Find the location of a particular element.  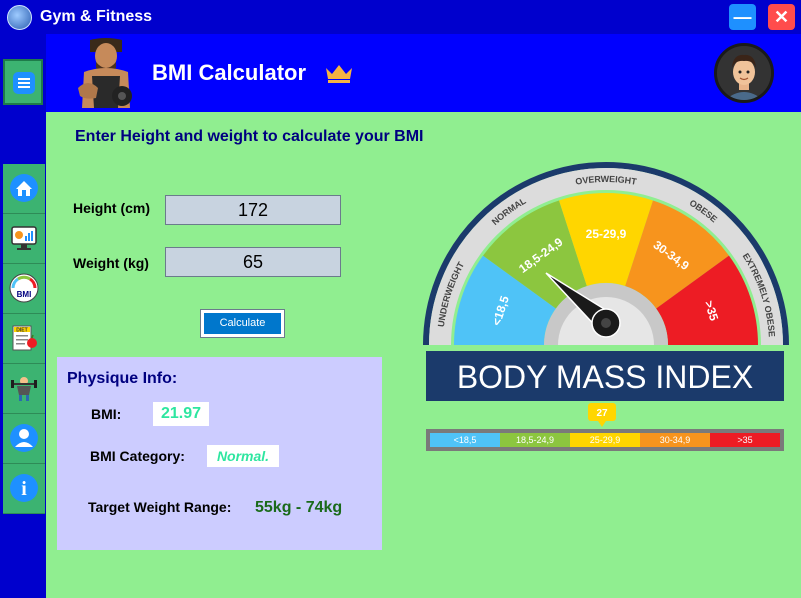

sidebar-item-diet: DIET is located at coordinates (24, 339).